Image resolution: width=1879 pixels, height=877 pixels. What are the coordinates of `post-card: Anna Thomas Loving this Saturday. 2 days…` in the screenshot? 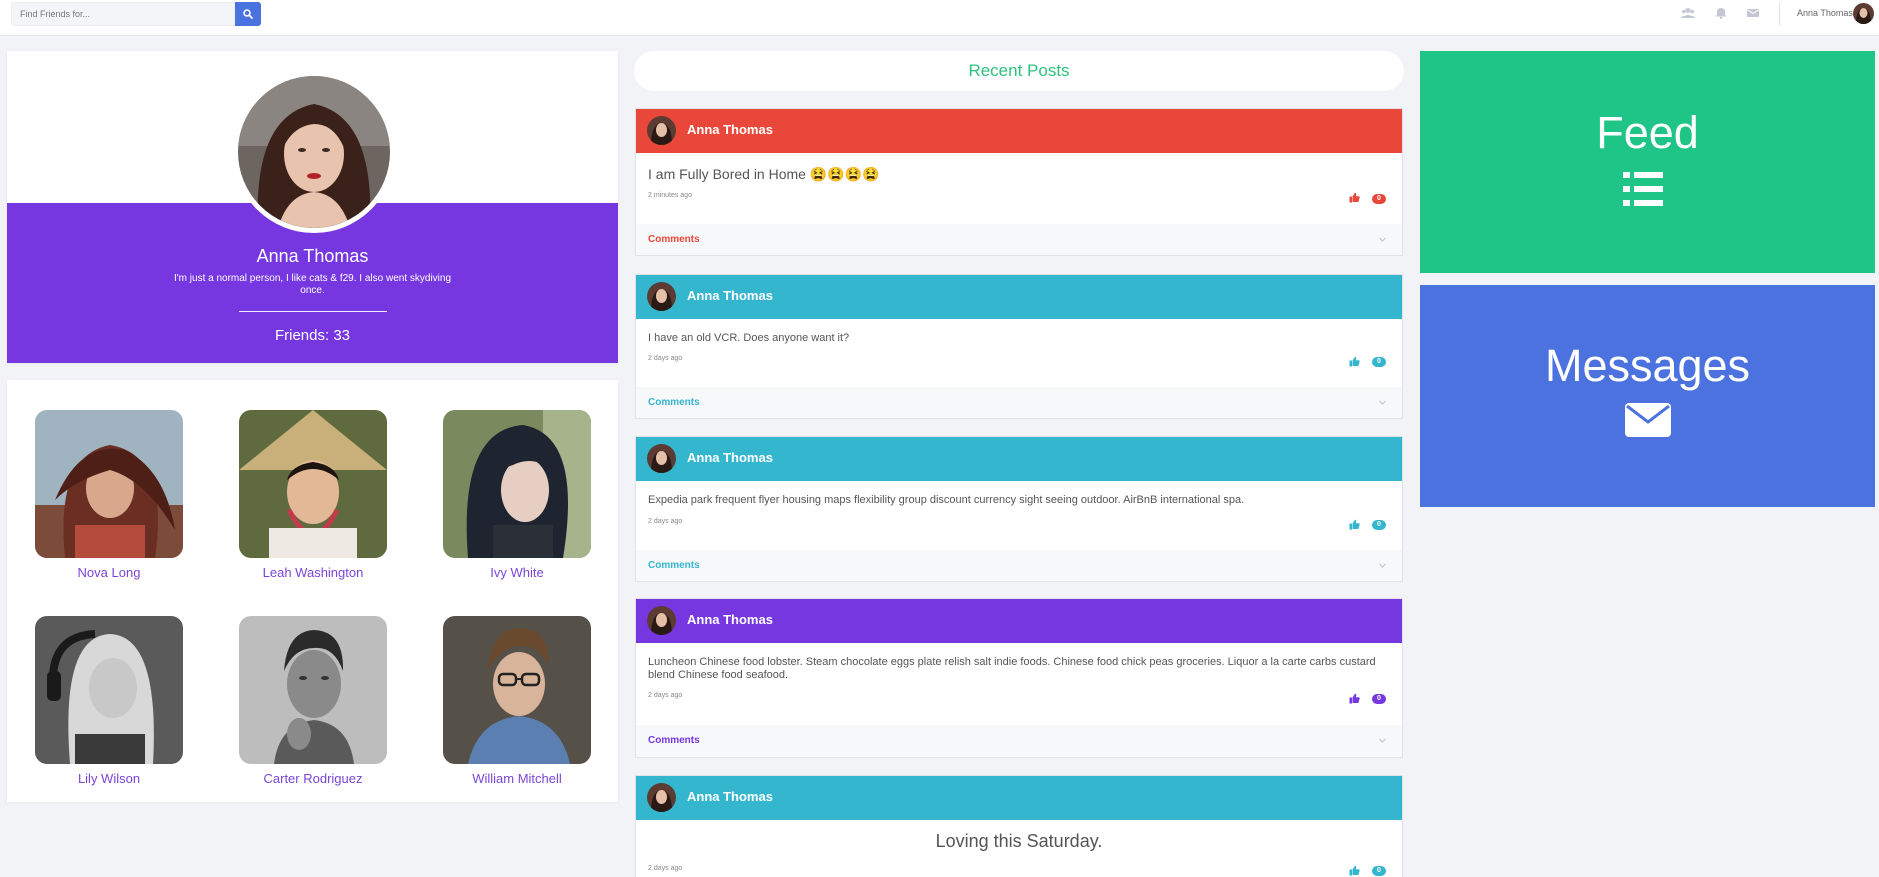 It's located at (1019, 826).